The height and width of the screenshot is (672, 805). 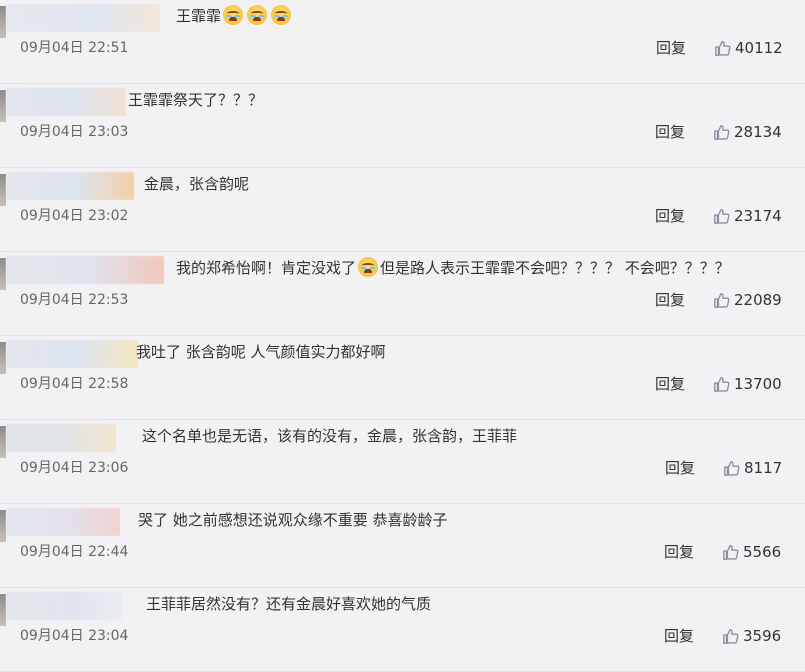 I want to click on comment-text-part: 我的郑希怡啊！肯定没戏了, so click(x=266, y=268).